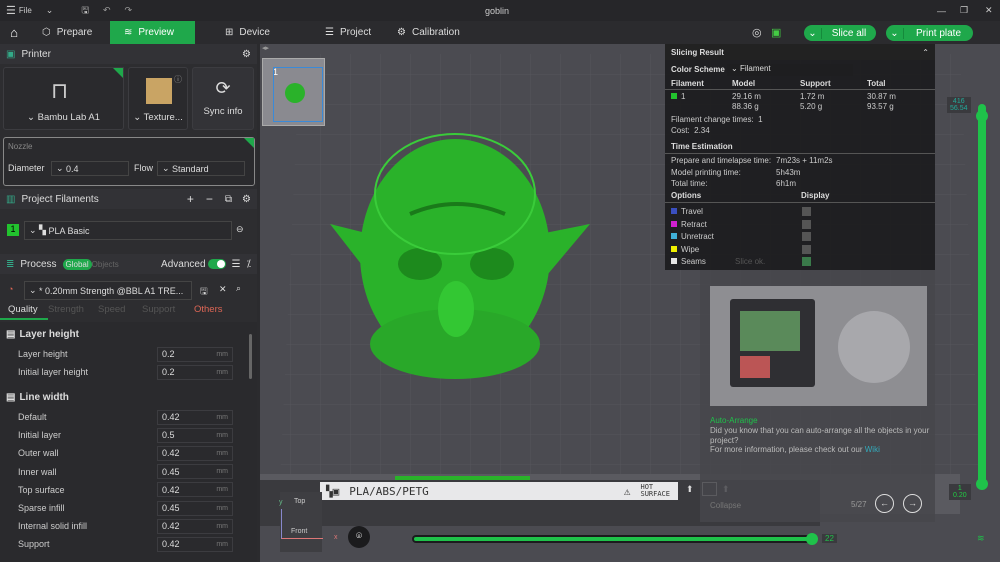  What do you see at coordinates (190, 199) in the screenshot?
I see `add-icon: +` at bounding box center [190, 199].